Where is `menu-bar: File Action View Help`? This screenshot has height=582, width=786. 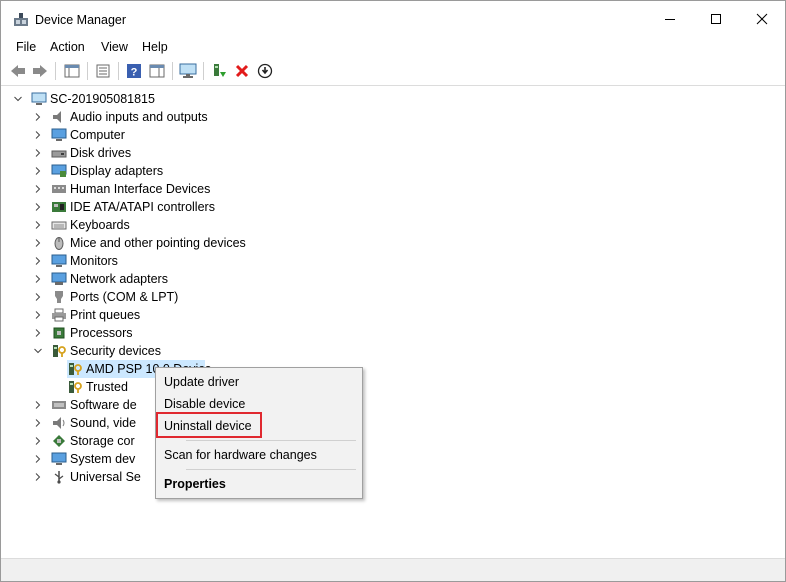 menu-bar: File Action View Help is located at coordinates (393, 47).